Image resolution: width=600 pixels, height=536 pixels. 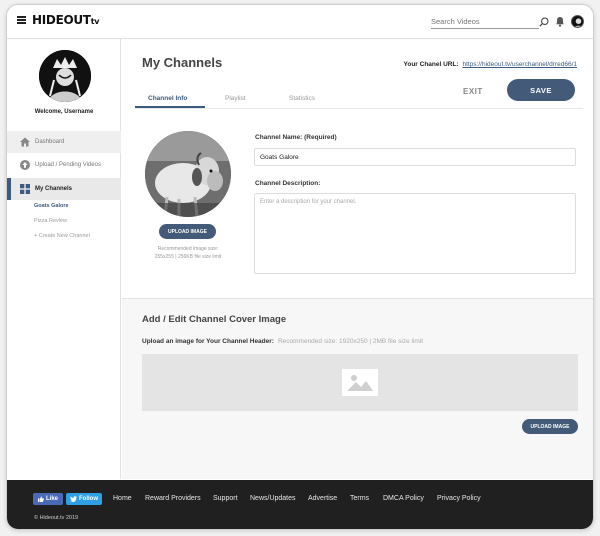 What do you see at coordinates (50, 221) in the screenshot?
I see `channel-link-pizza-review: Pizza Review` at bounding box center [50, 221].